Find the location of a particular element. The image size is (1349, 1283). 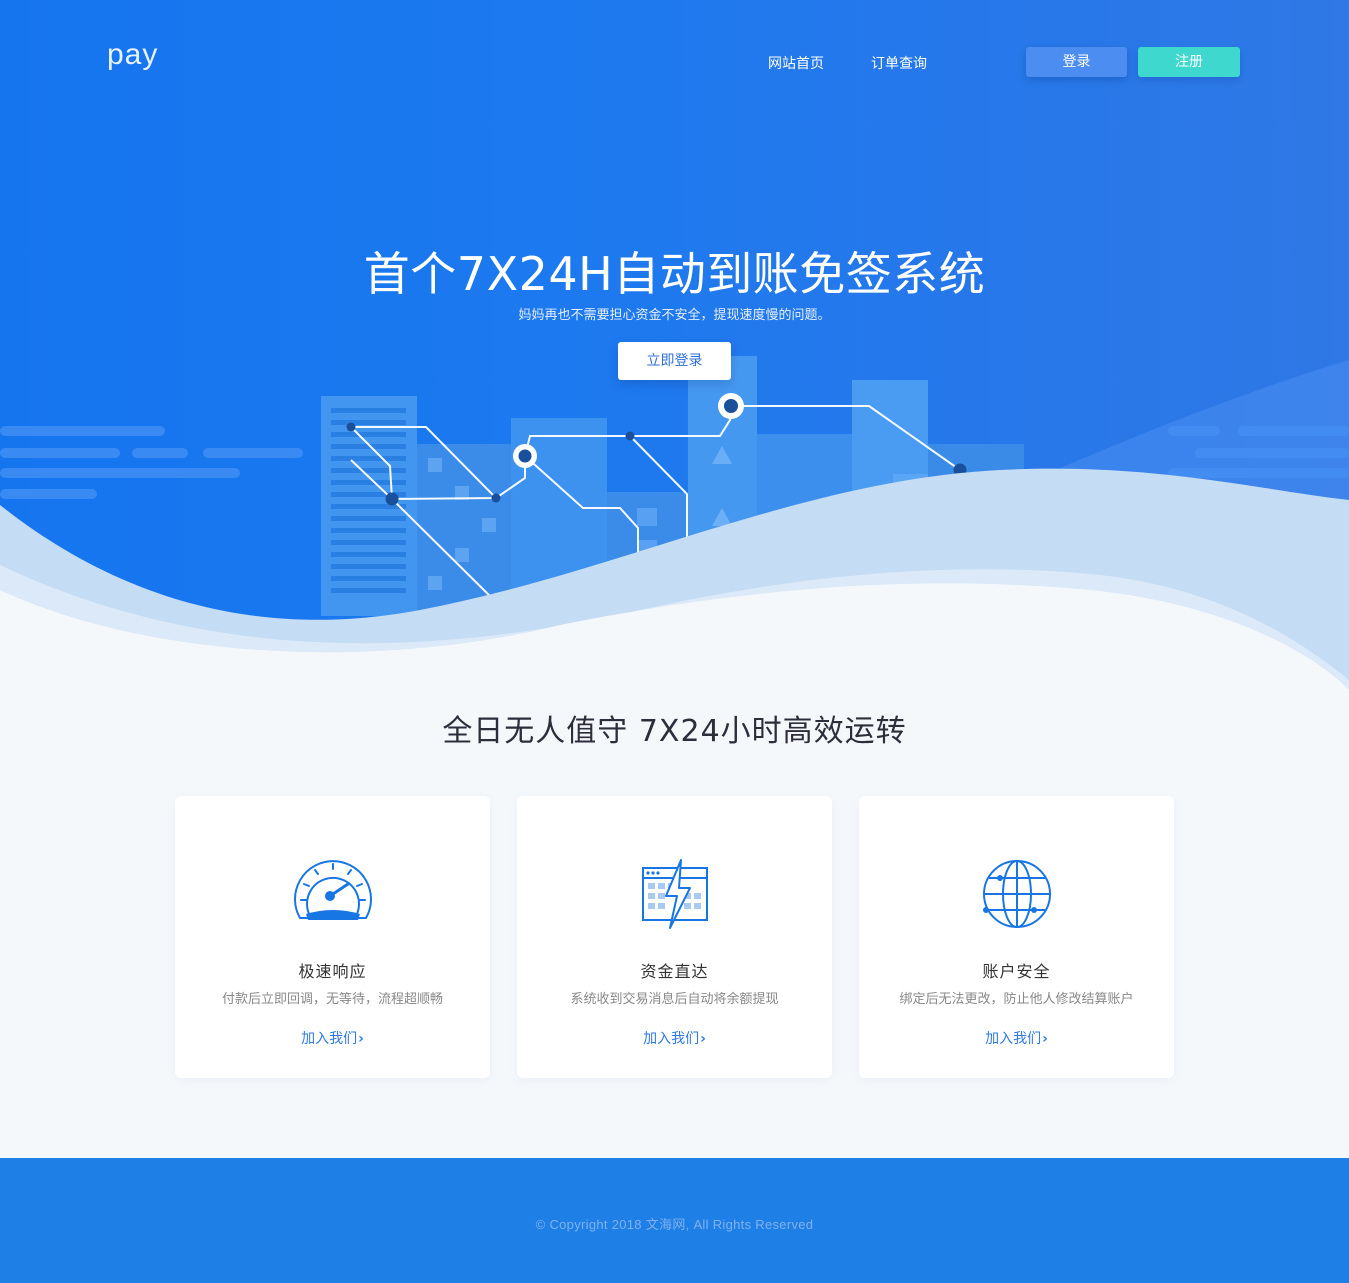

feature-description: 系统收到交易消息后自动将余额提现 is located at coordinates (674, 999).